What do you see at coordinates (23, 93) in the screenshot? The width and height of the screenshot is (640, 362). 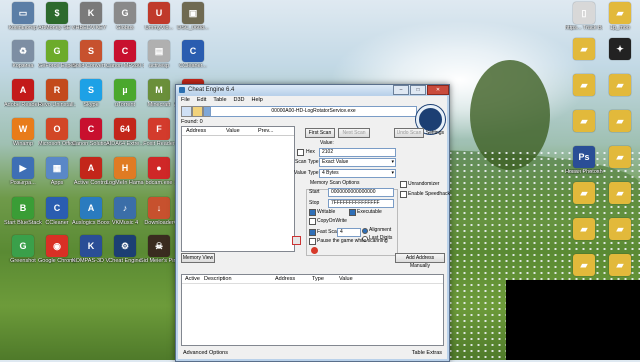 I see `desktop-icon: A Adobe Reader X` at bounding box center [23, 93].